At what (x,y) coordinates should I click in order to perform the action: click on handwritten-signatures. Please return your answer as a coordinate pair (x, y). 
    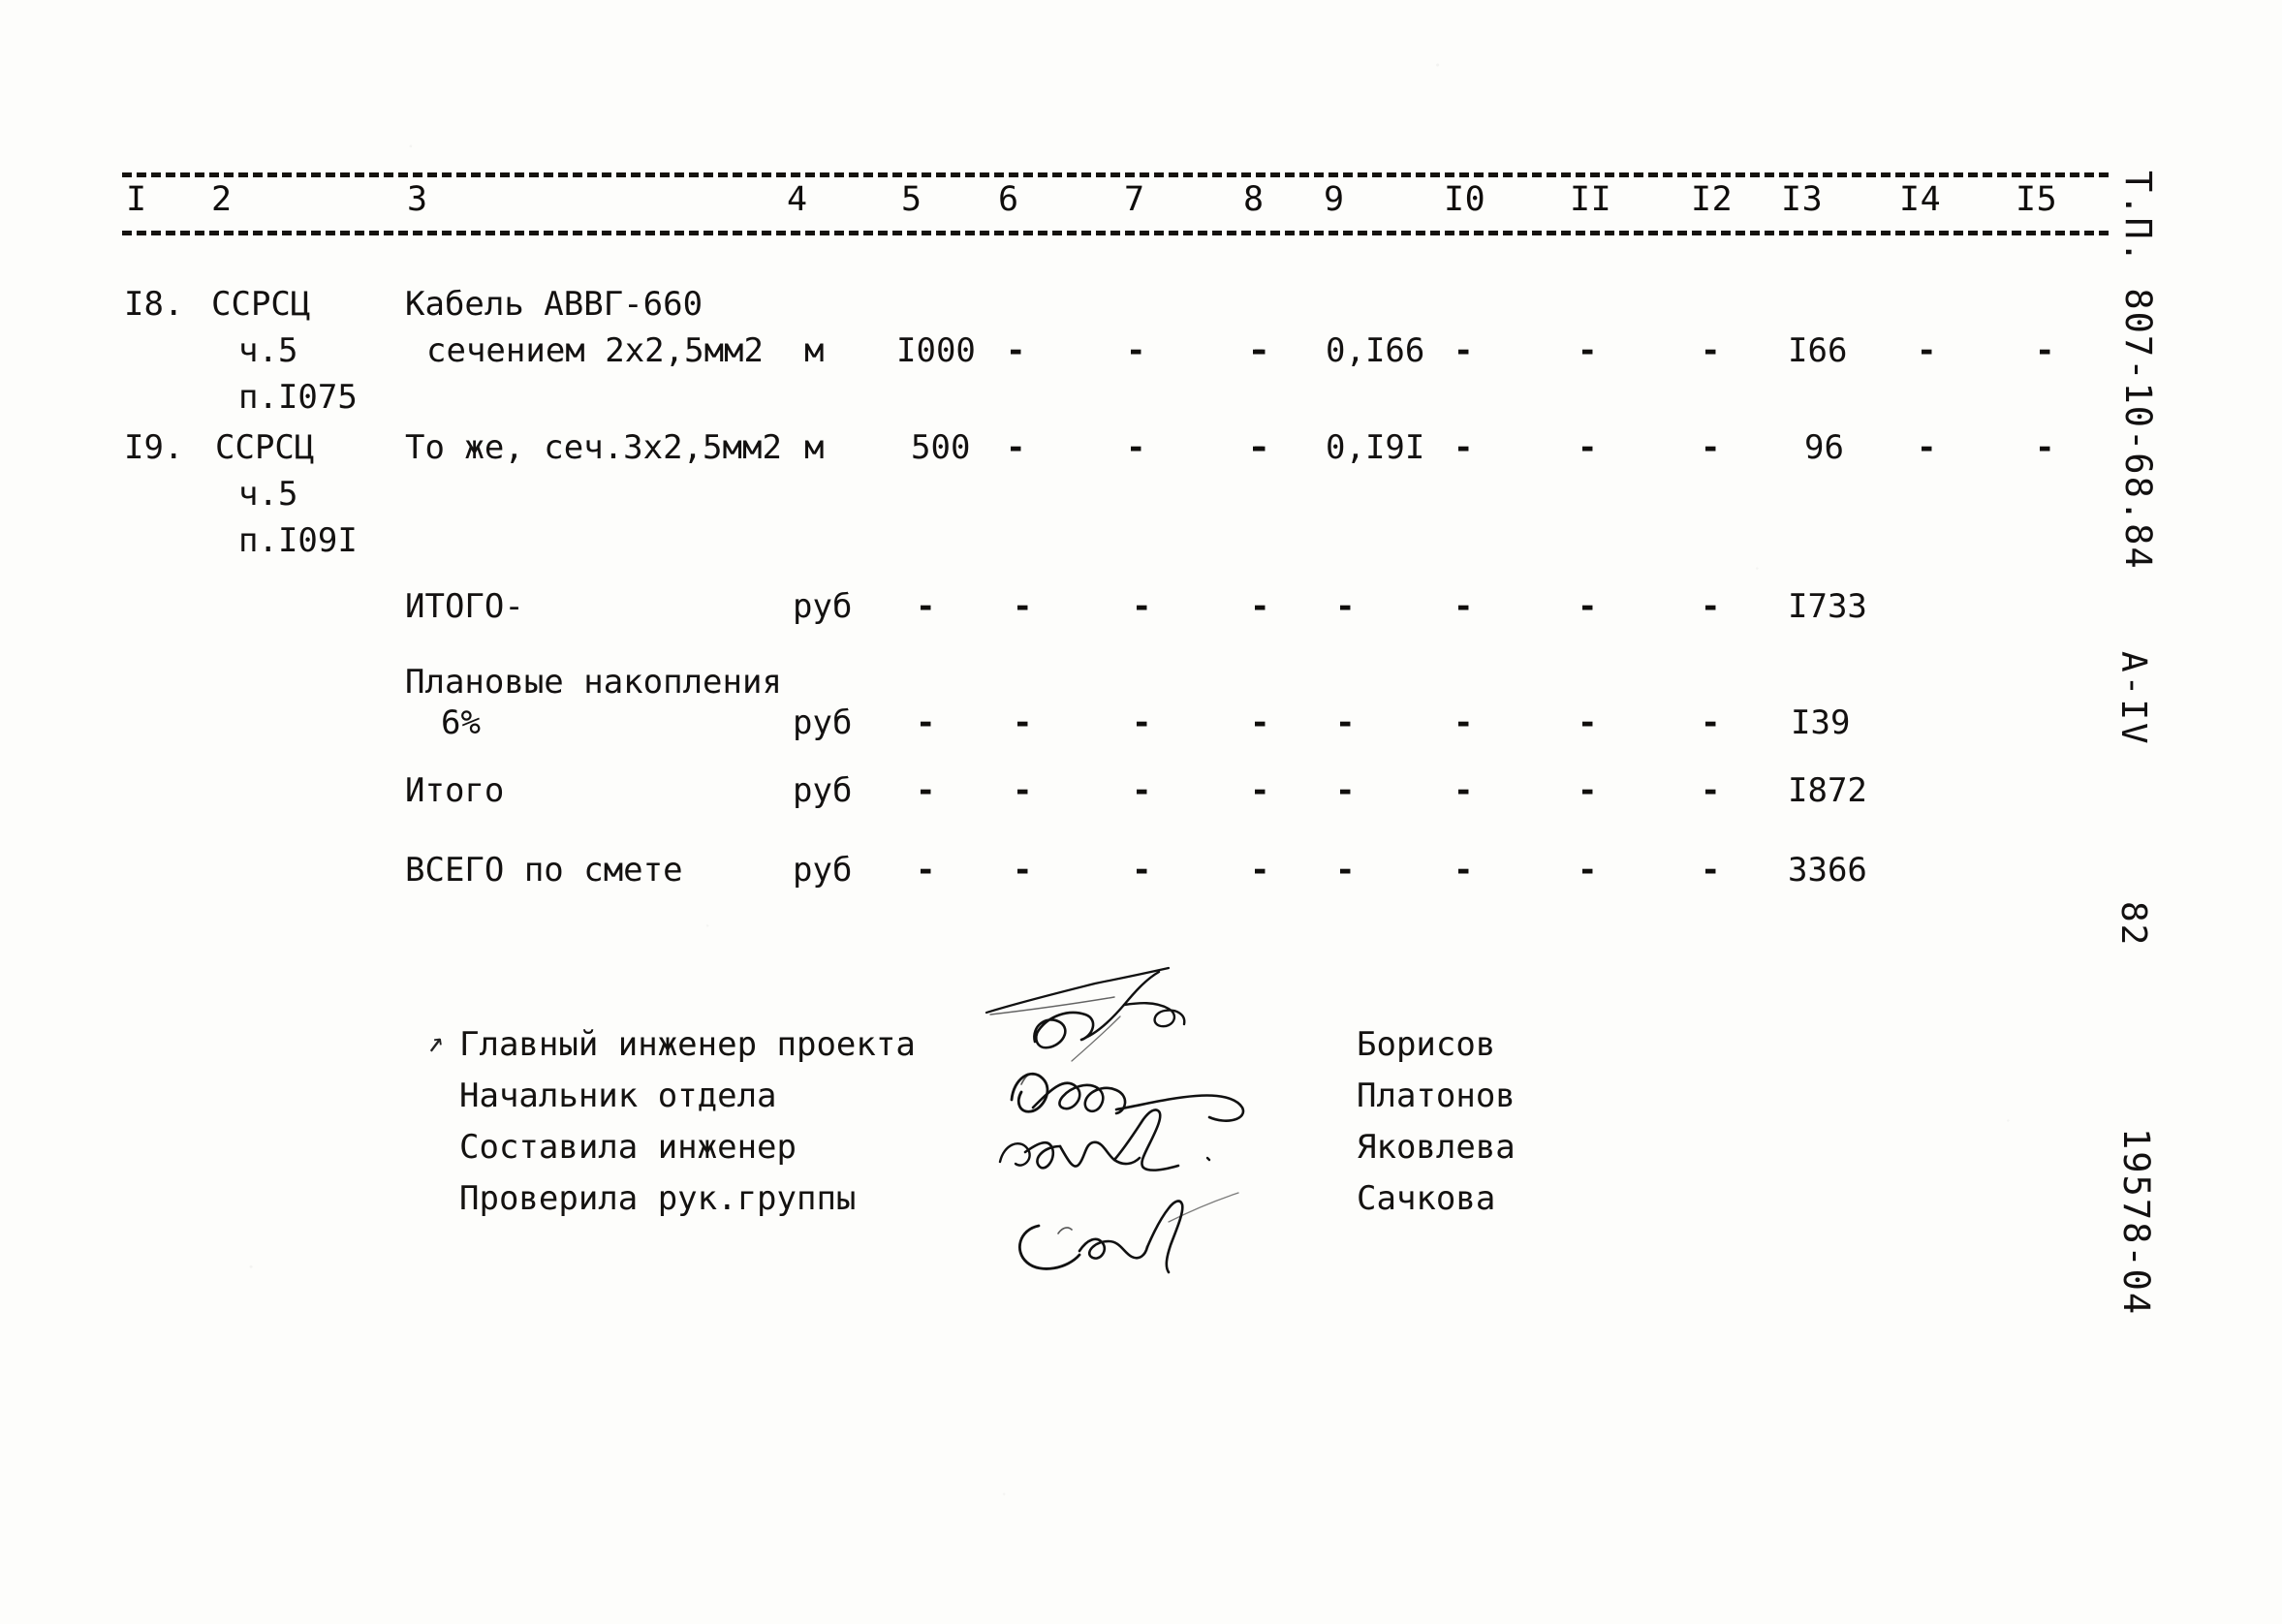
    Looking at the image, I should click on (1115, 1120).